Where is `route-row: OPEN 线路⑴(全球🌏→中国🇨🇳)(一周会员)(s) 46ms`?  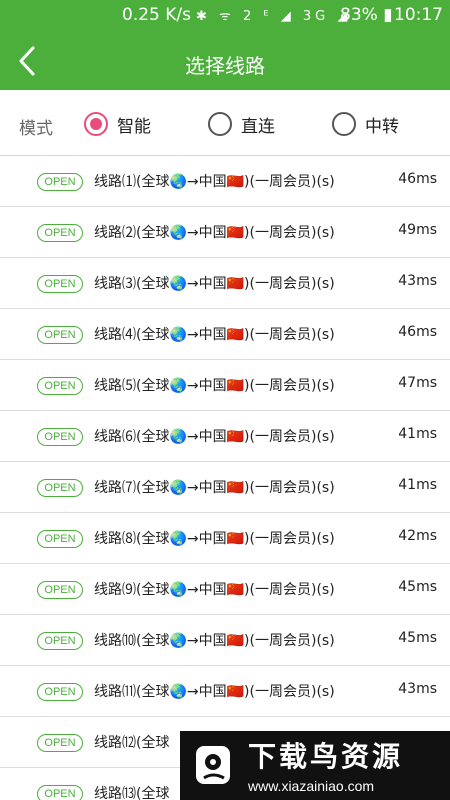
route-row: OPEN 线路⑴(全球🌏→中国🇨🇳)(一周会员)(s) 46ms is located at coordinates (225, 181).